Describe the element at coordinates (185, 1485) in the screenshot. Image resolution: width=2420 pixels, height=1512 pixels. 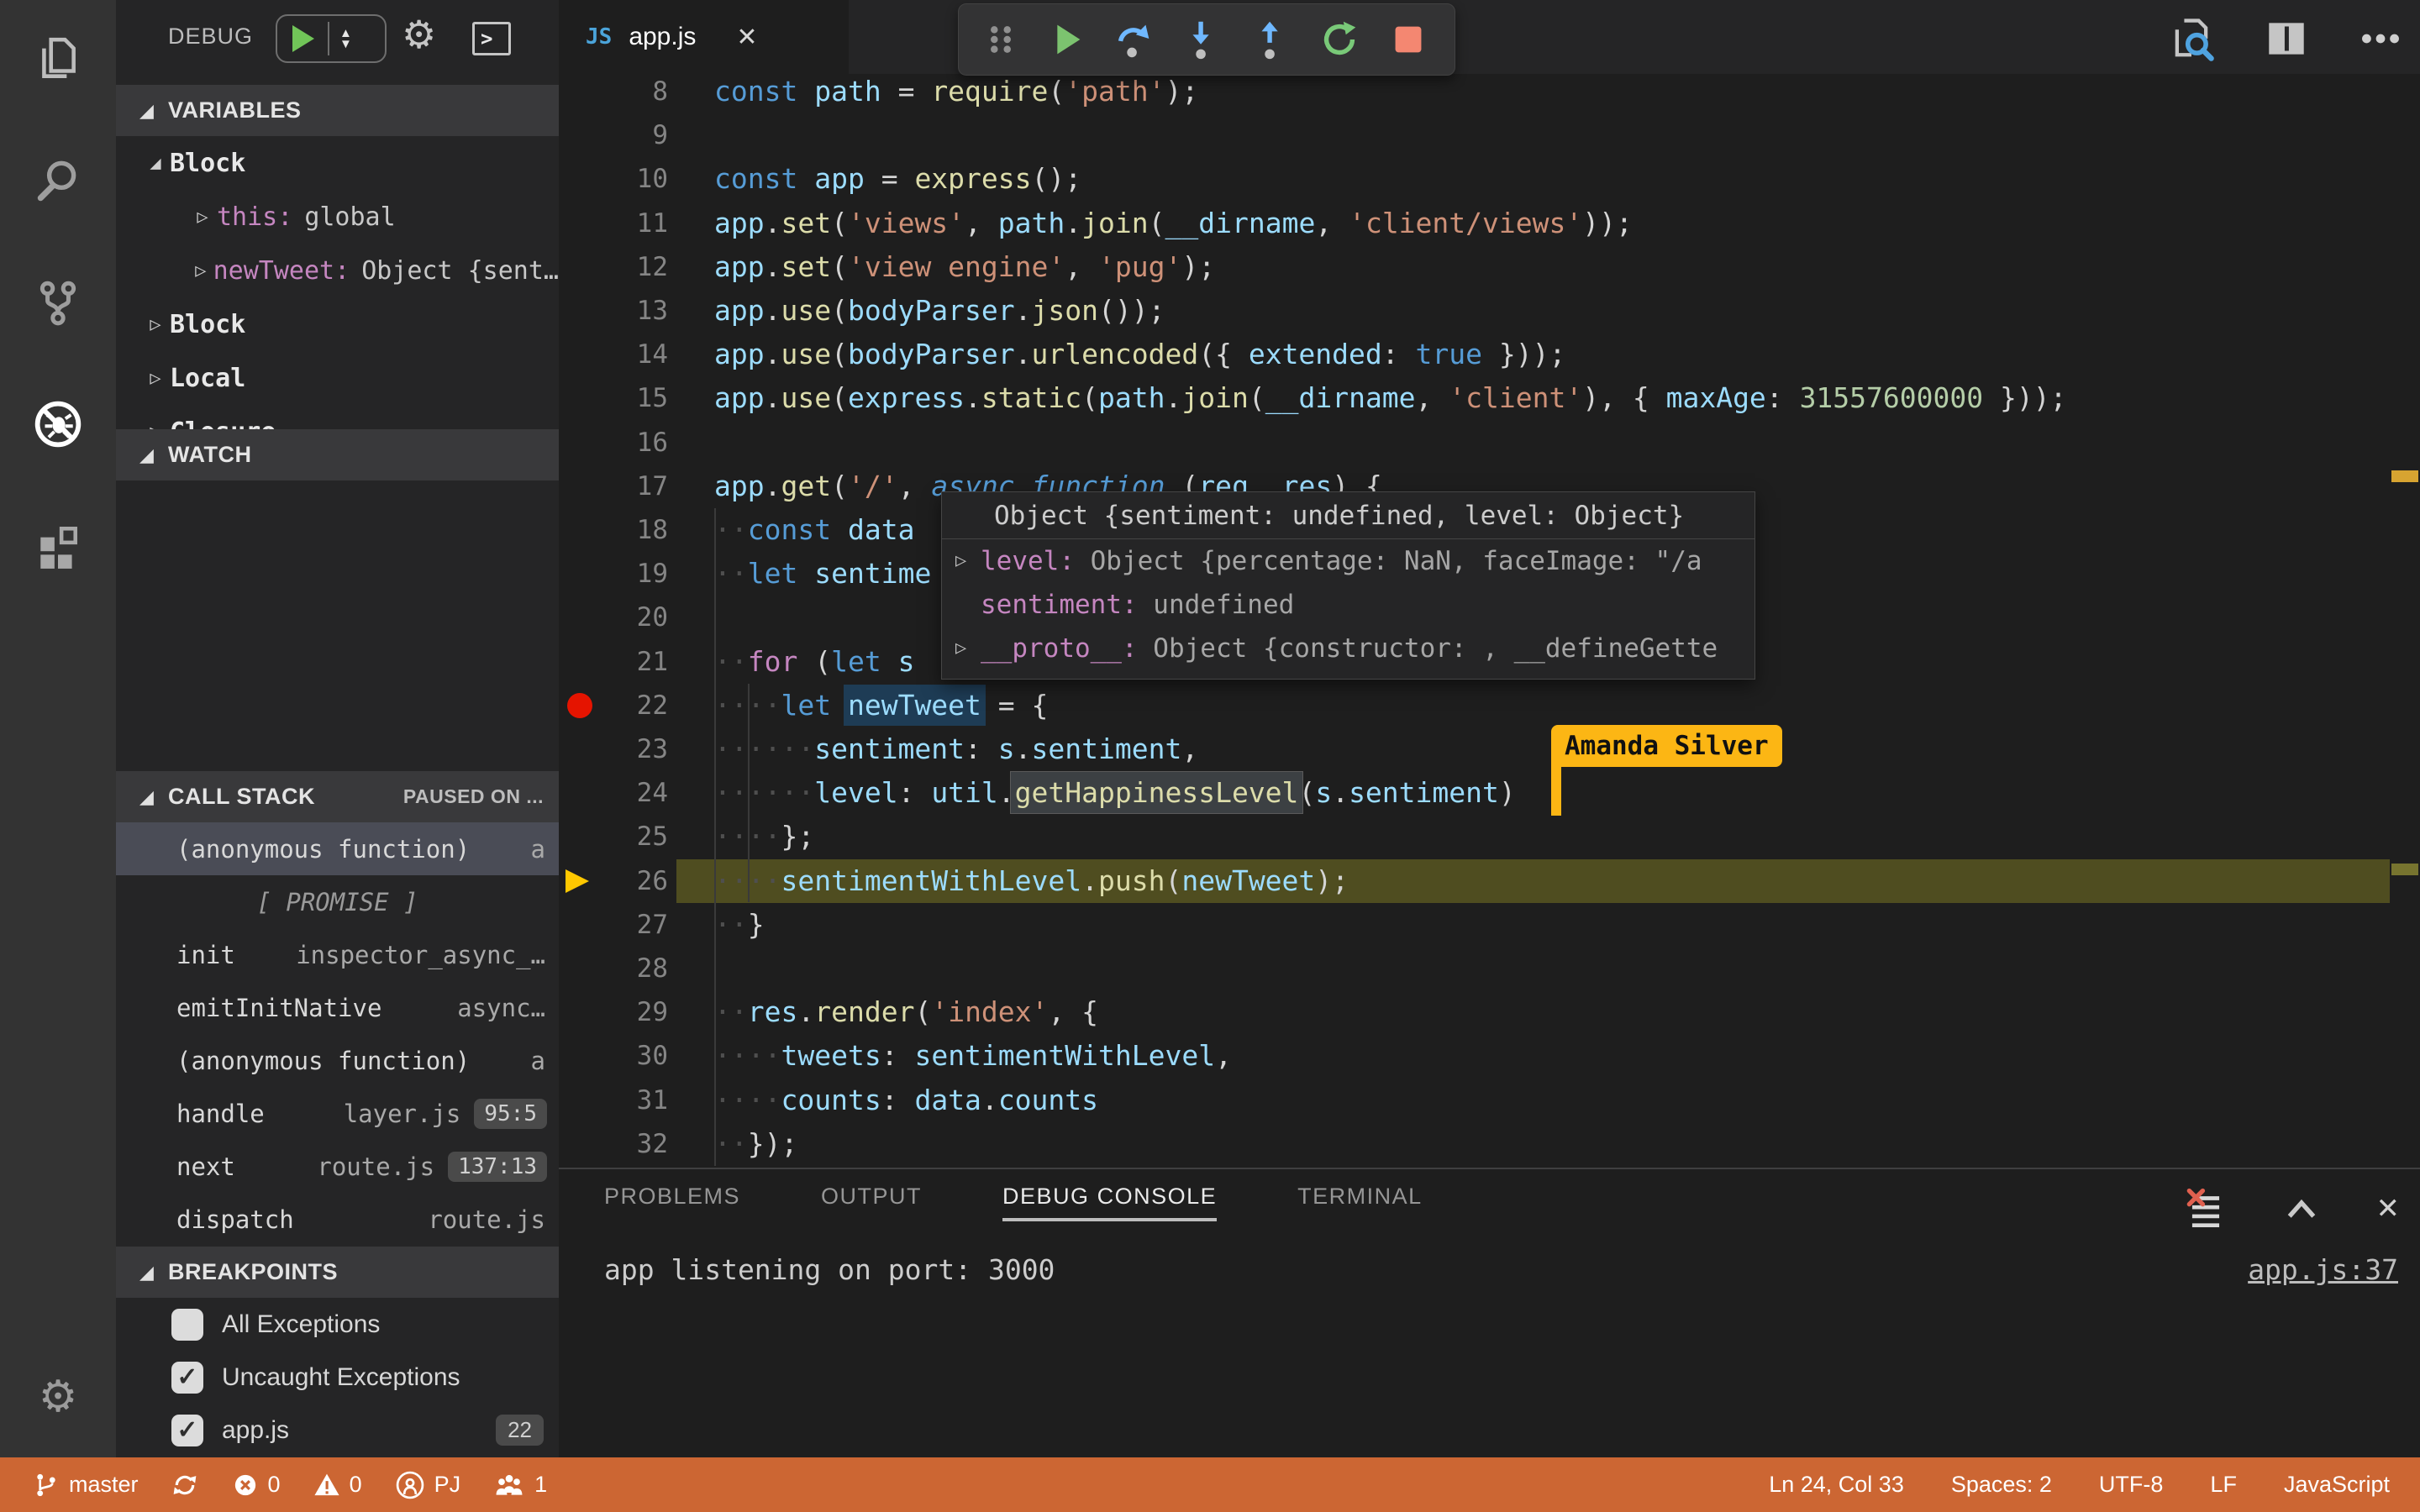
I see `status-item-sync-icon` at that location.